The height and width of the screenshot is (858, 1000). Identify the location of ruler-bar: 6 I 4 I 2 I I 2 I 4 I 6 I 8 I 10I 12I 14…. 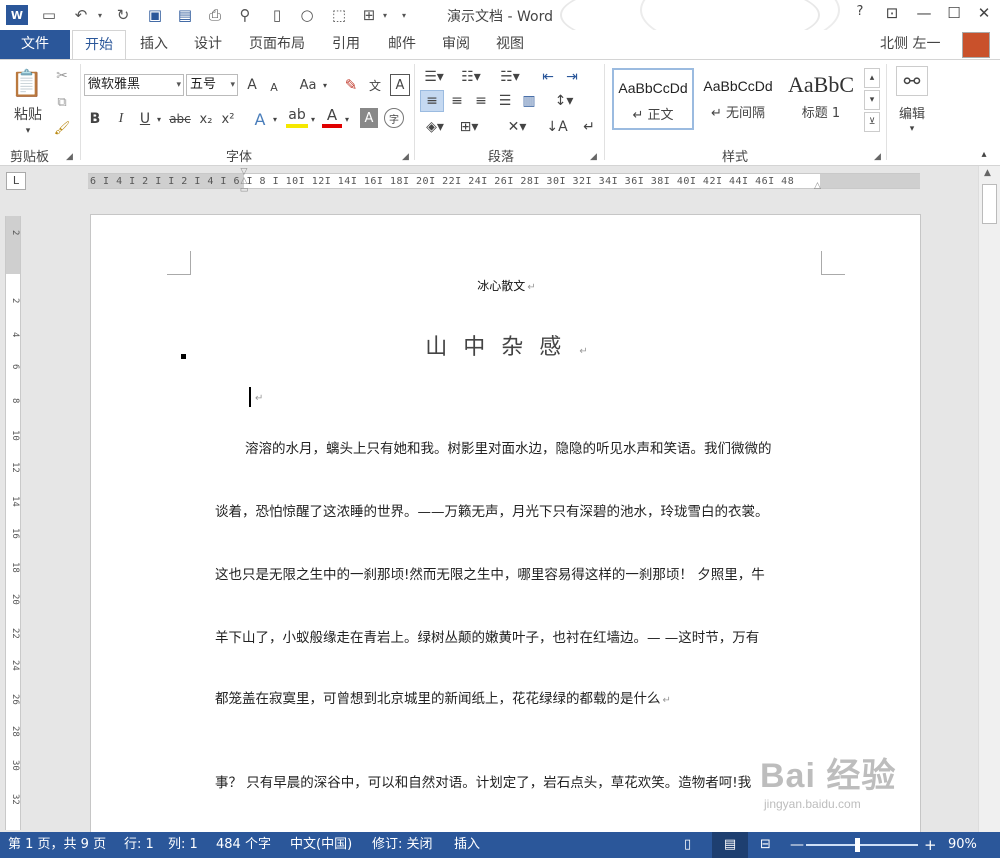
(504, 181).